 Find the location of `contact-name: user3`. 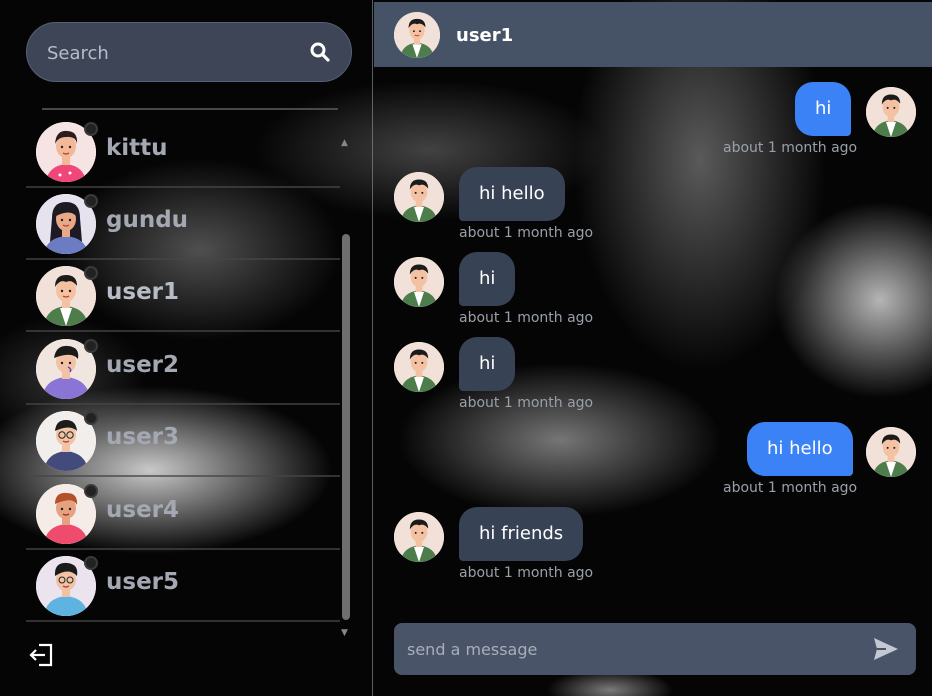

contact-name: user3 is located at coordinates (143, 437).